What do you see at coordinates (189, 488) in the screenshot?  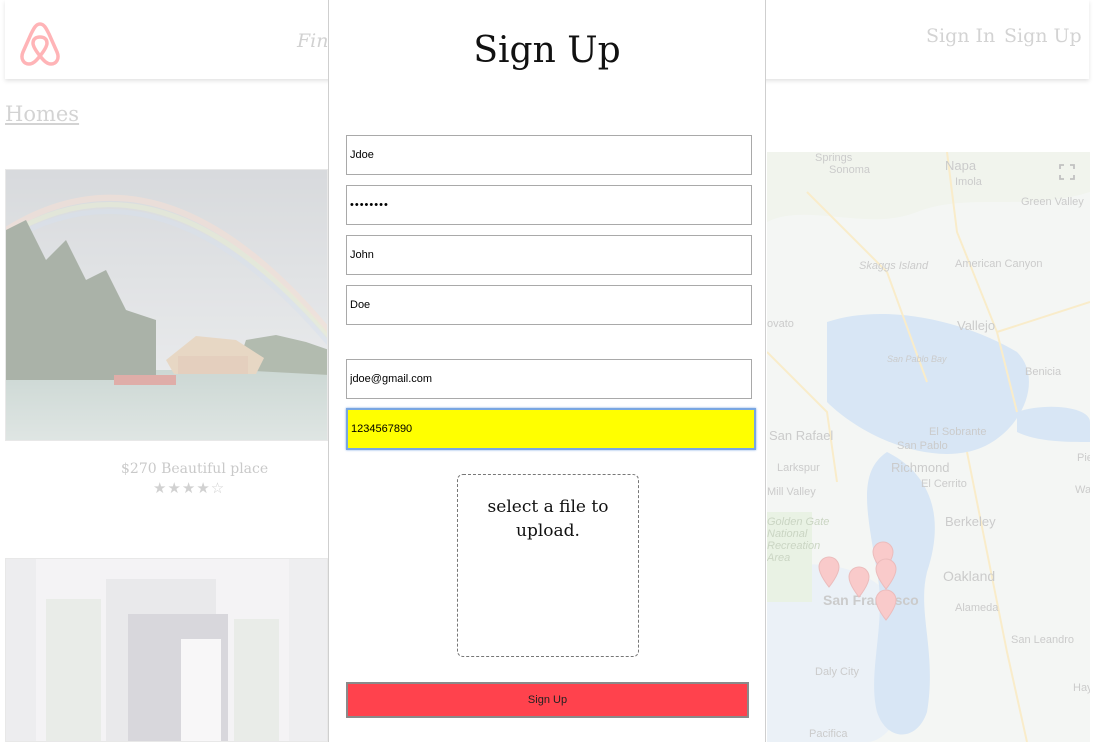 I see `rating-stars: ★★★★☆` at bounding box center [189, 488].